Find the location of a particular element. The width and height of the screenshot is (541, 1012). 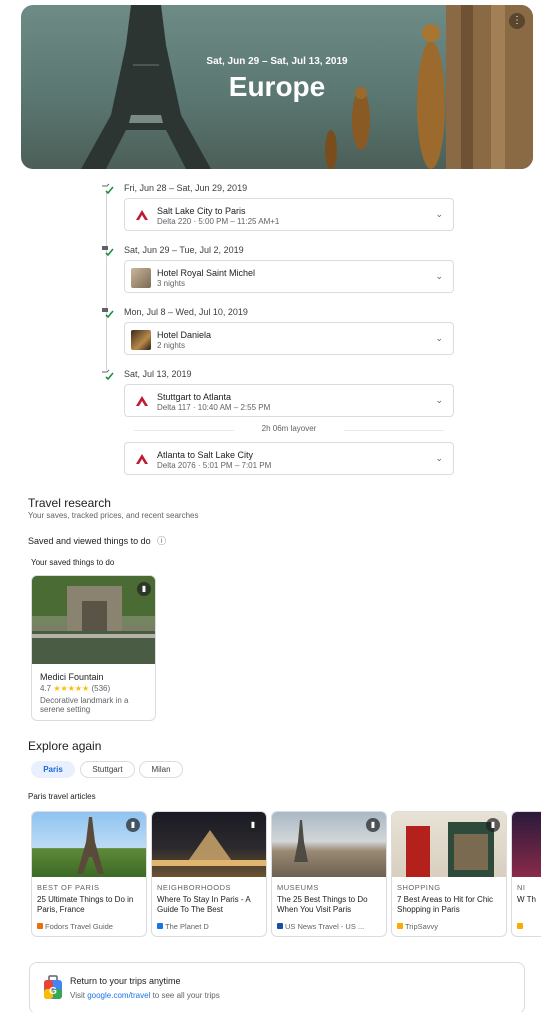

saved-header-label: Saved and viewed things to do is located at coordinates (89, 541).